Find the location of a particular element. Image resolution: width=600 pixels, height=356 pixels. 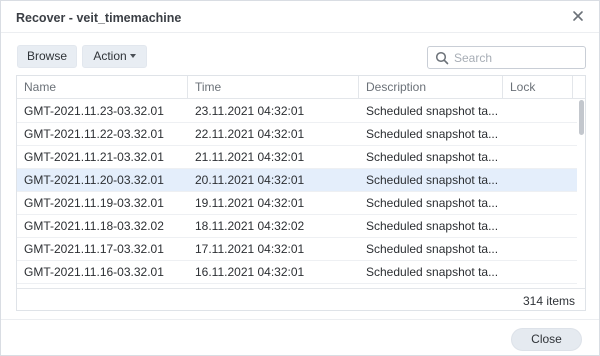

cell-name: GMT-2021.11.21-03.32.01 is located at coordinates (94, 157).